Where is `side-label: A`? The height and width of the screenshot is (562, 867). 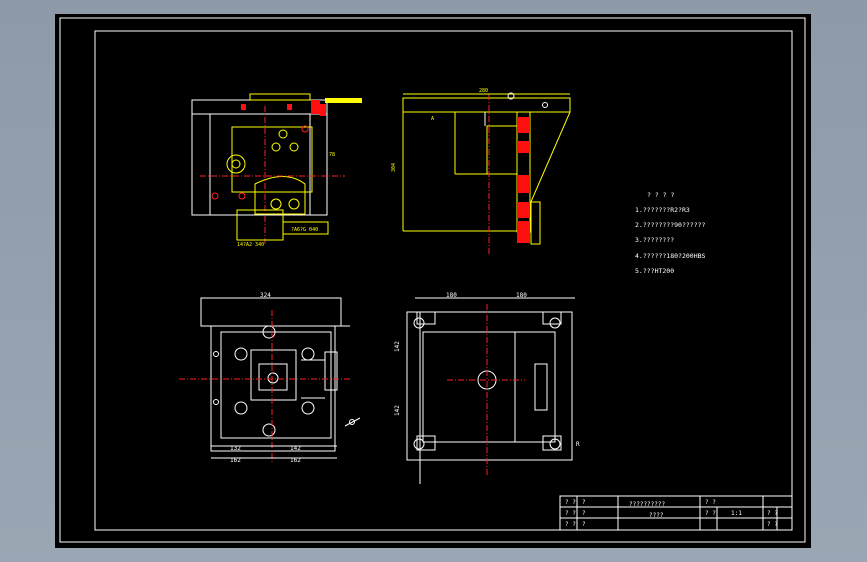
side-label: A is located at coordinates (432, 119).